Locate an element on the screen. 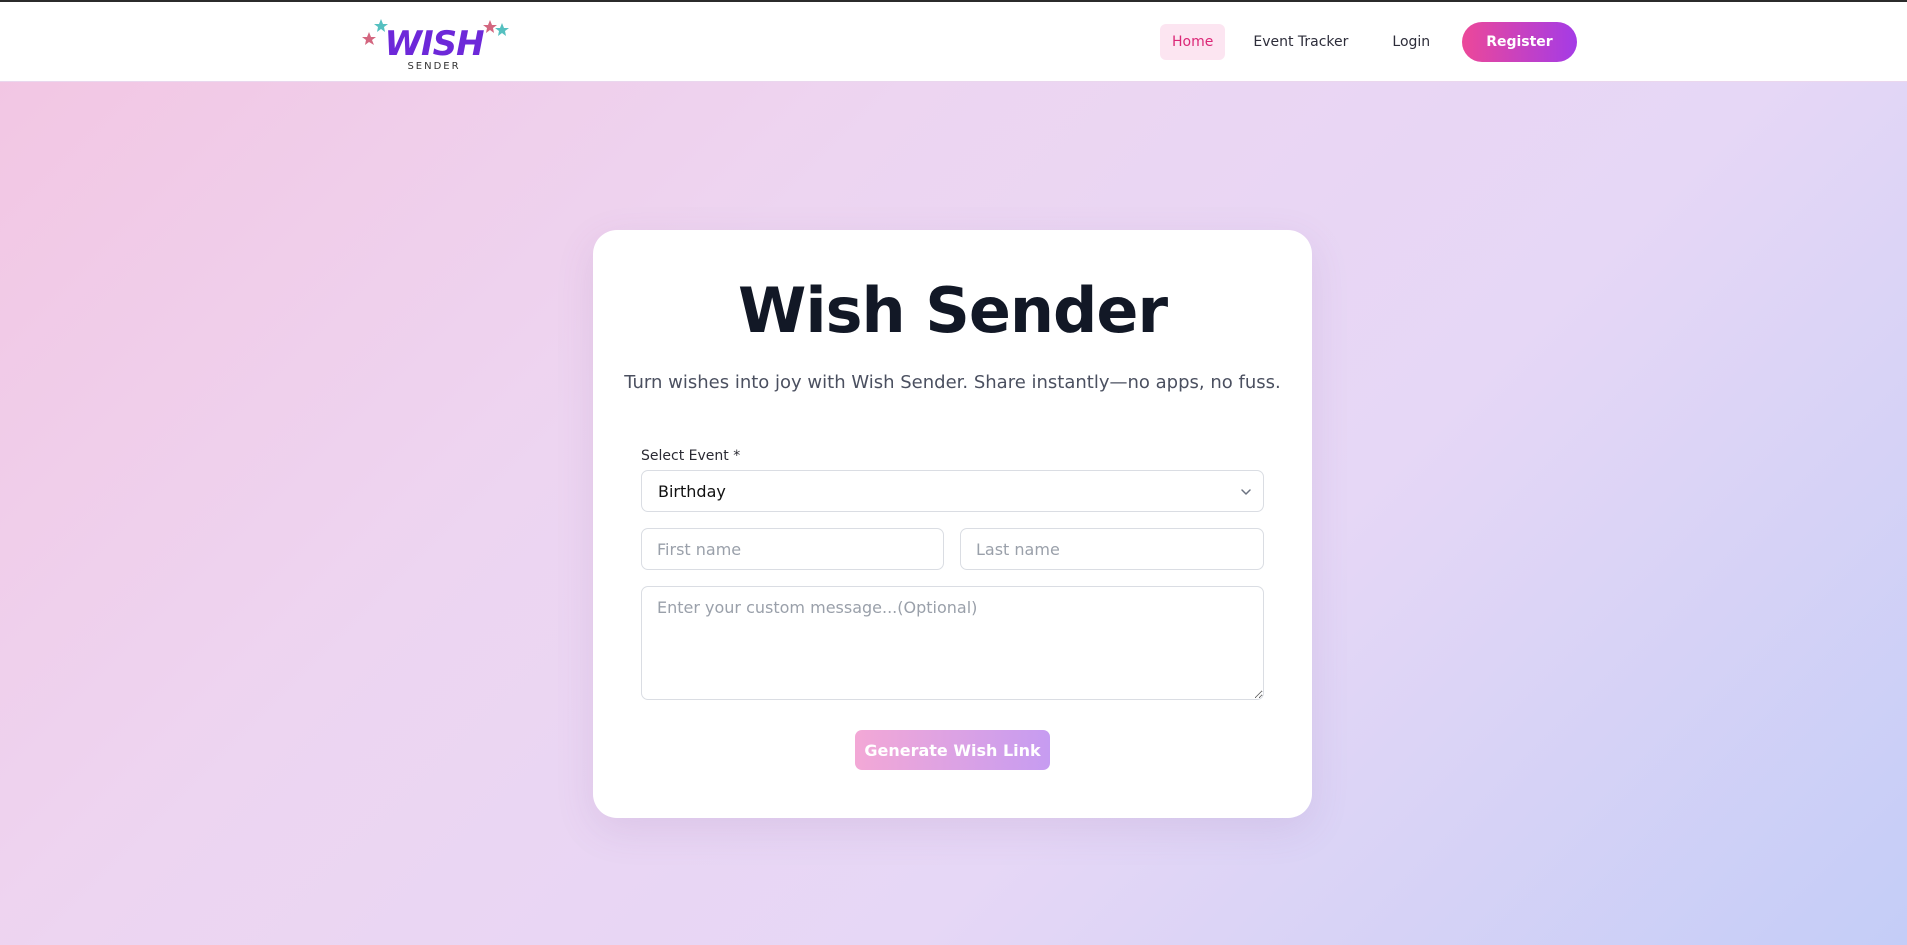 The width and height of the screenshot is (1907, 945). chevron-down-icon is located at coordinates (1246, 492).